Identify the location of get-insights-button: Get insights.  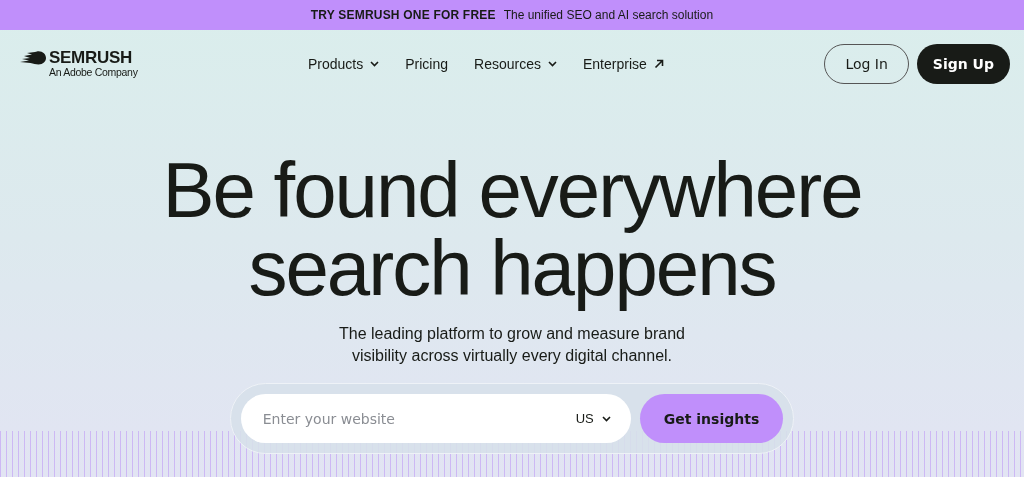
(711, 418).